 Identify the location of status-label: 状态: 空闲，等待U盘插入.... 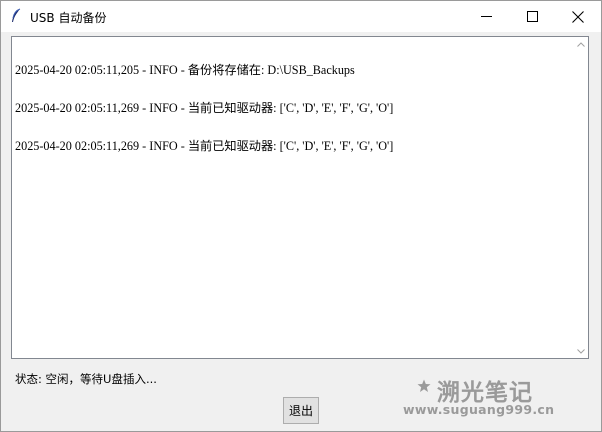
(86, 379).